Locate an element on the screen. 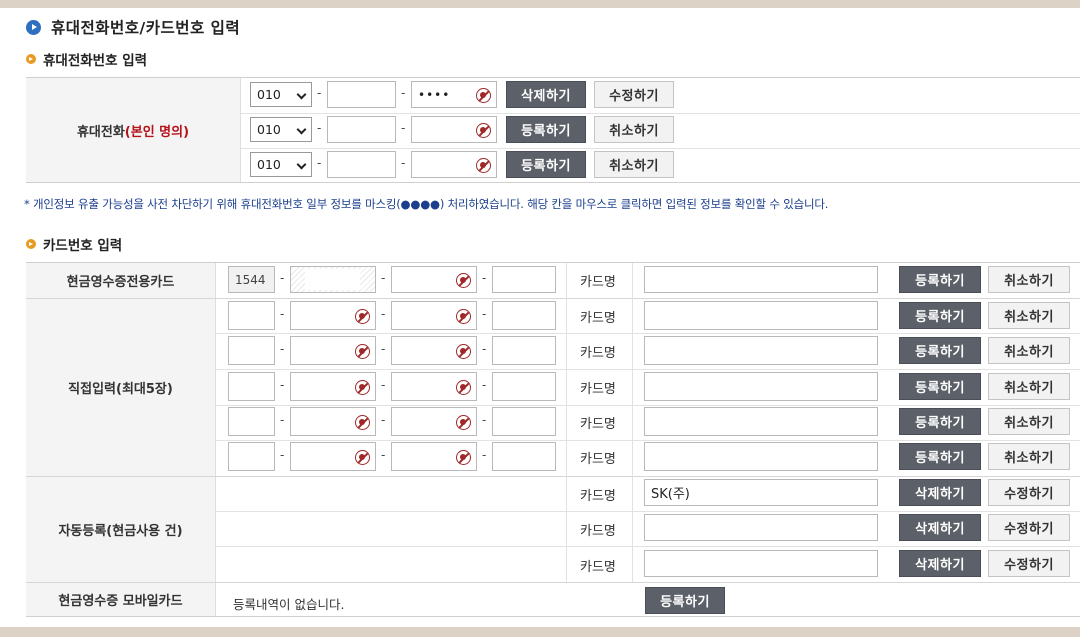  masked-value: •••• is located at coordinates (434, 94).